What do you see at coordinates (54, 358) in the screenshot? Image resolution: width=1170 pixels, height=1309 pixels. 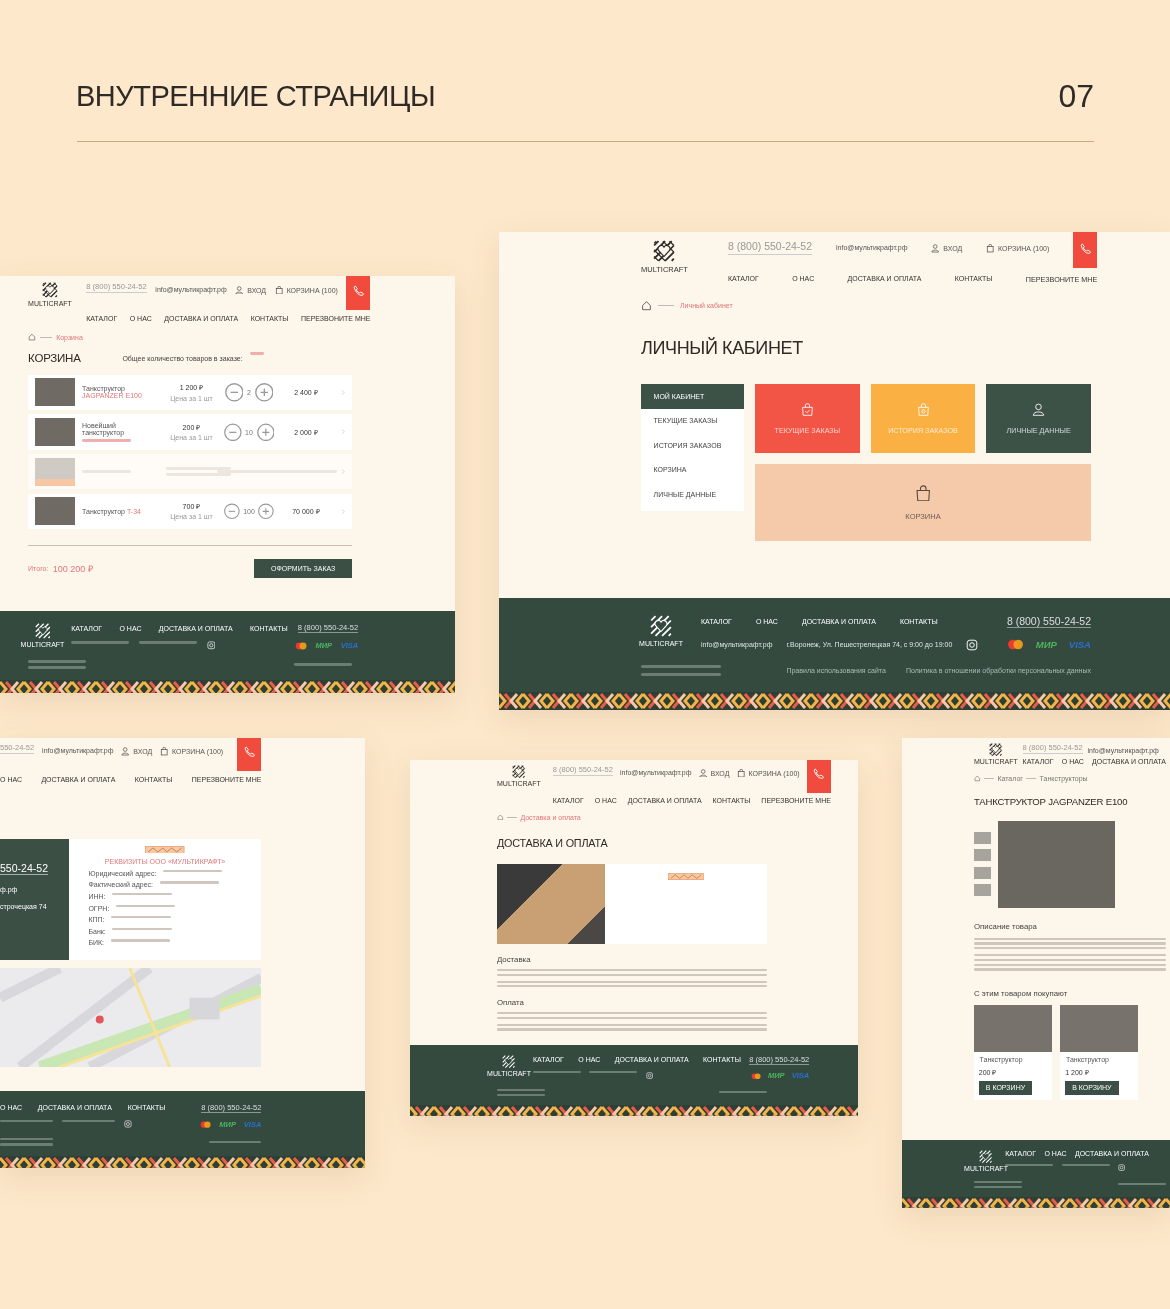 I see `page-title: КОРЗИНА` at bounding box center [54, 358].